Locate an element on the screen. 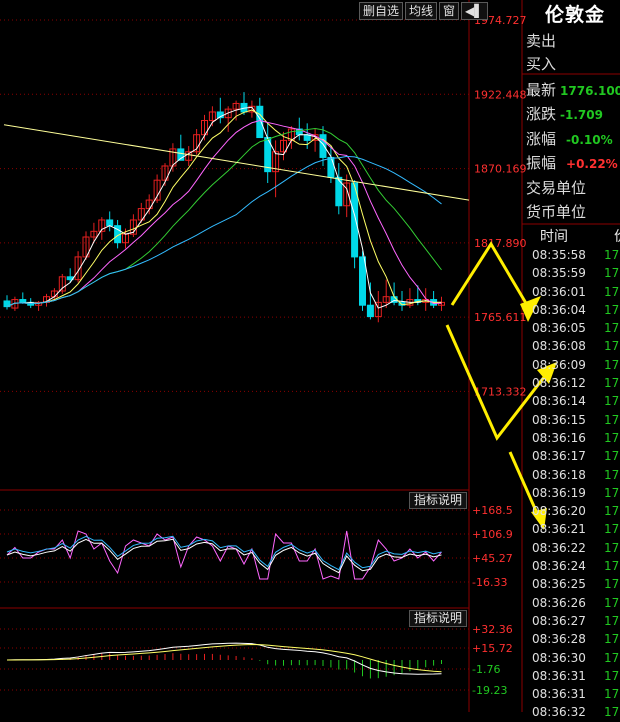 The width and height of the screenshot is (620, 722). tick-time: 08:36:14 is located at coordinates (559, 401).